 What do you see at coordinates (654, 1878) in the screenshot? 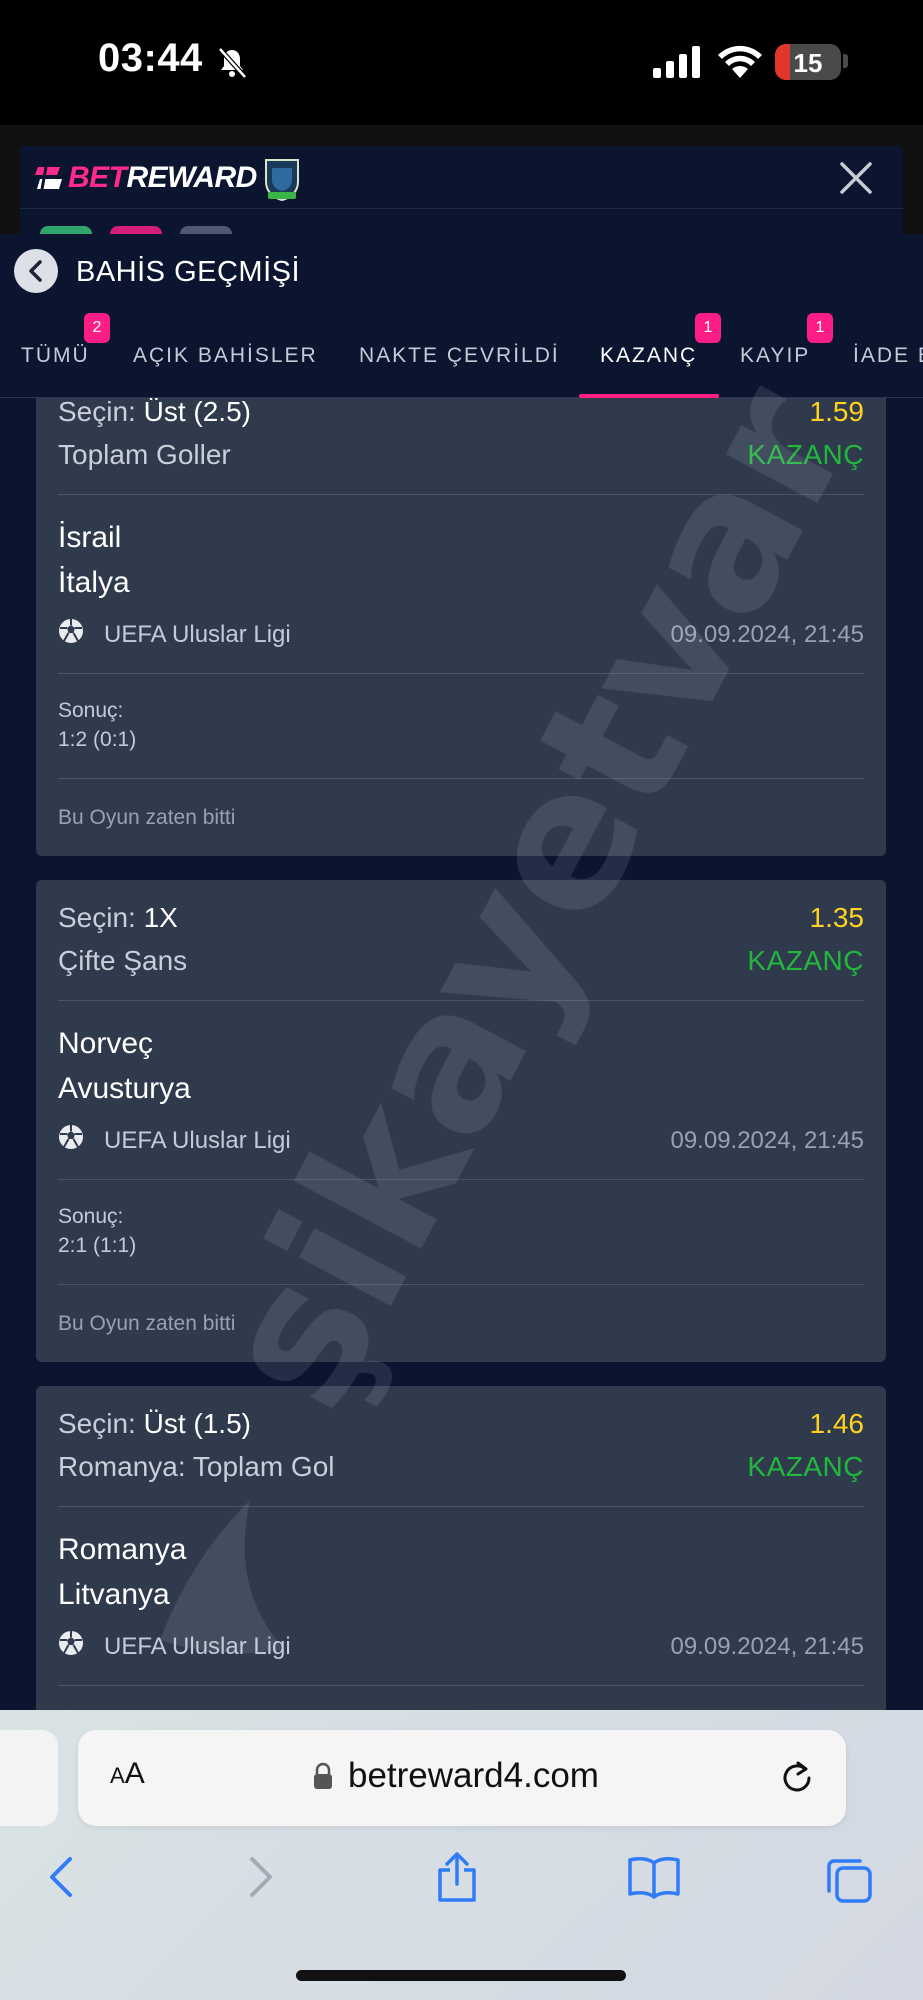
I see `bookmarks-icon` at bounding box center [654, 1878].